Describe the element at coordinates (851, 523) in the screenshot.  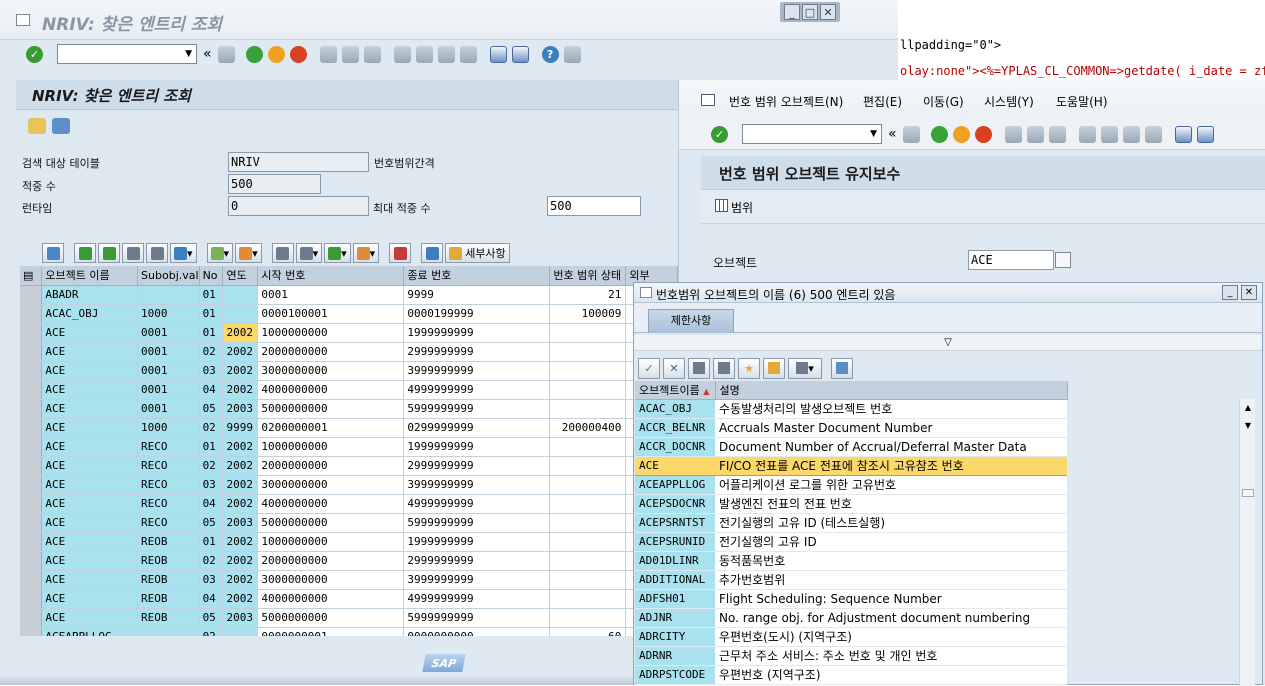
I see `list-item: ACEPSRNTST 전기실행의 고유 ID (테스트실행)` at that location.